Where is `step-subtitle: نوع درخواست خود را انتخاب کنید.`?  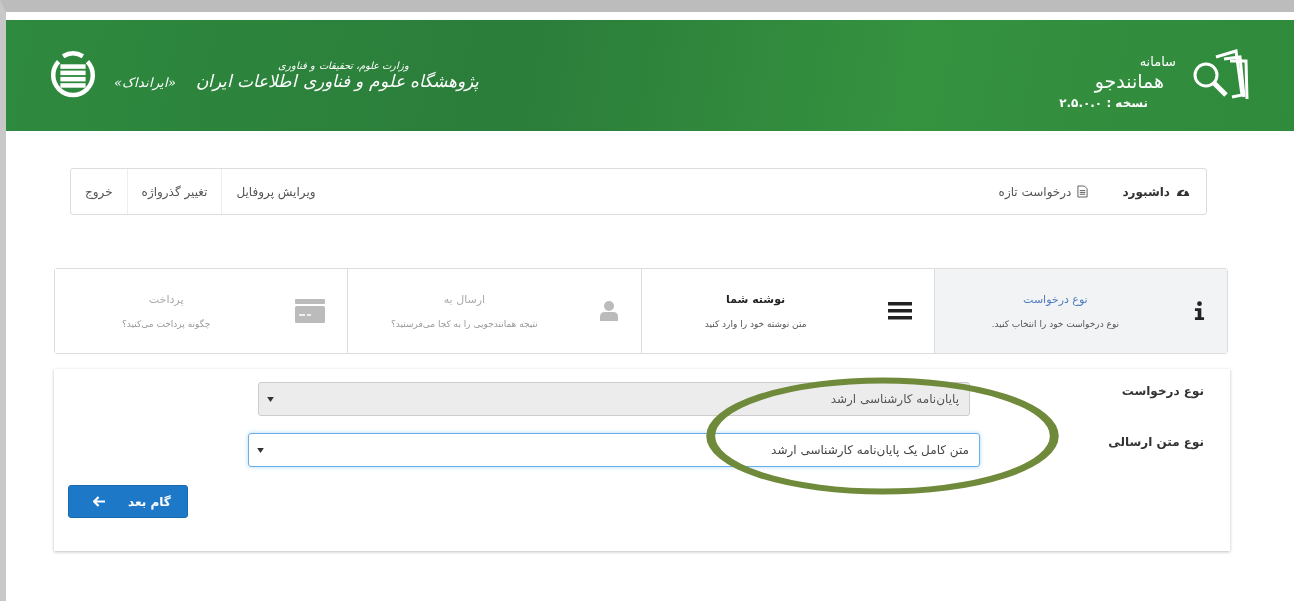
step-subtitle: نوع درخواست خود را انتخاب کنید. is located at coordinates (1055, 324).